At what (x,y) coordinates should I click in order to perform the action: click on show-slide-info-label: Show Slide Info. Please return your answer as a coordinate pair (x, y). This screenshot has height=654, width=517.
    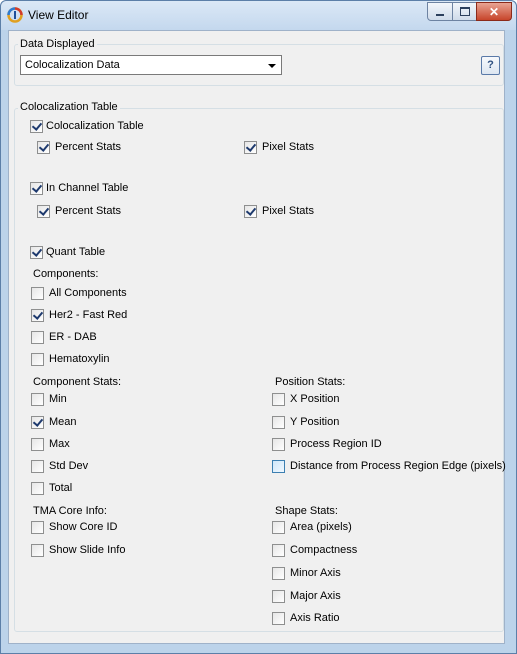
    Looking at the image, I should click on (87, 550).